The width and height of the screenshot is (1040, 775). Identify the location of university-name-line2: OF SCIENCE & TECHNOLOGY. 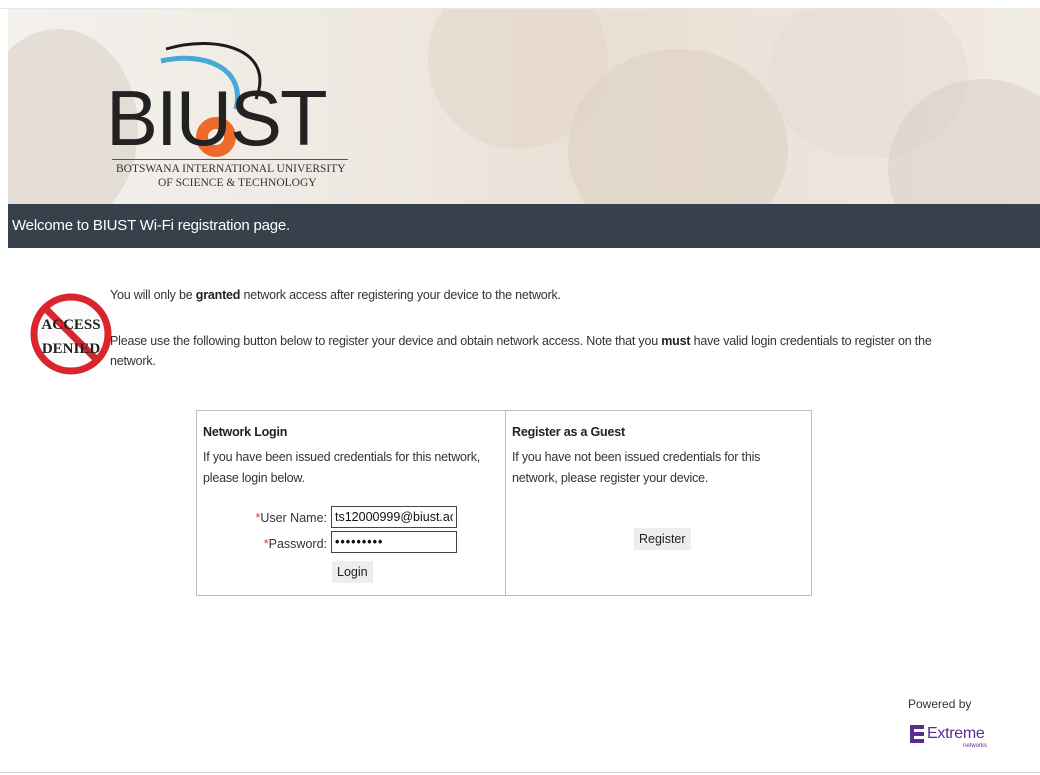
(237, 183).